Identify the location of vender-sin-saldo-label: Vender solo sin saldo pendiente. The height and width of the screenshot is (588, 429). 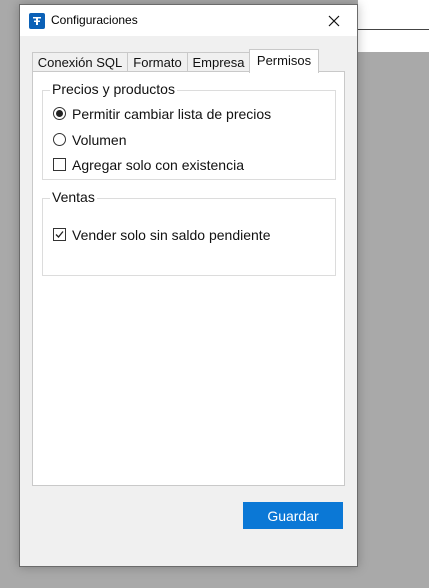
(171, 234).